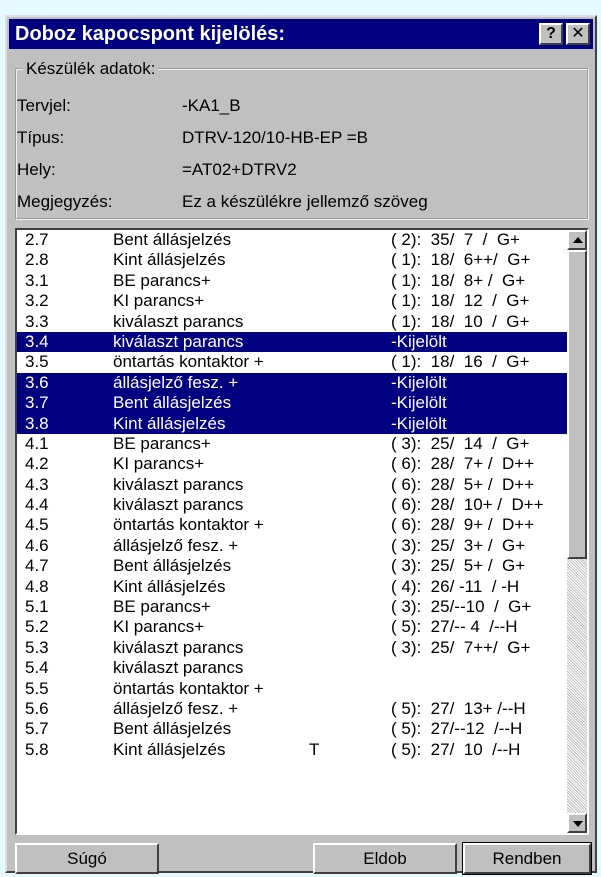  I want to click on close-icon: ✕, so click(578, 34).